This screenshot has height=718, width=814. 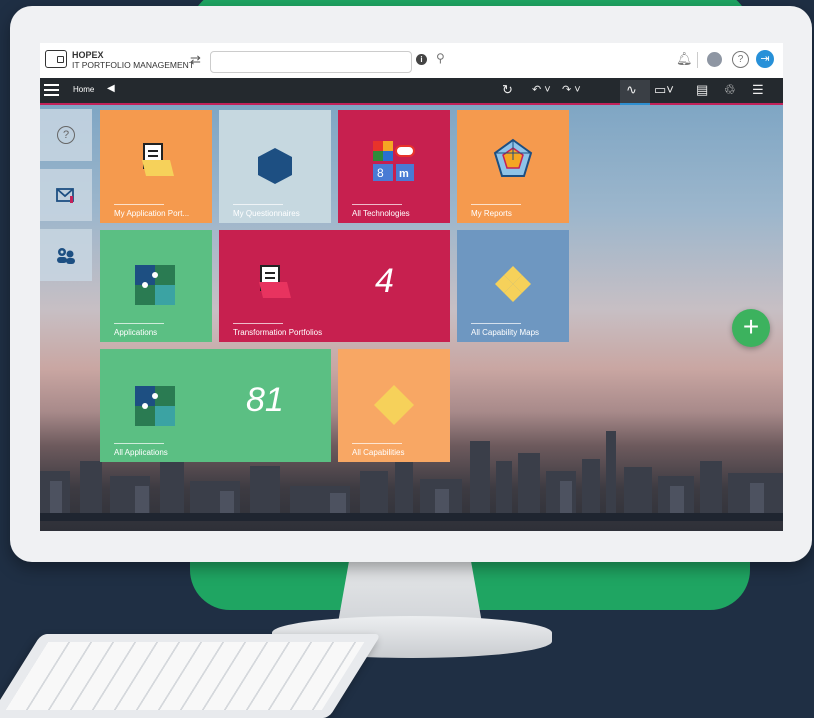 What do you see at coordinates (380, 173) in the screenshot?
I see `svg-text: 8` at bounding box center [380, 173].